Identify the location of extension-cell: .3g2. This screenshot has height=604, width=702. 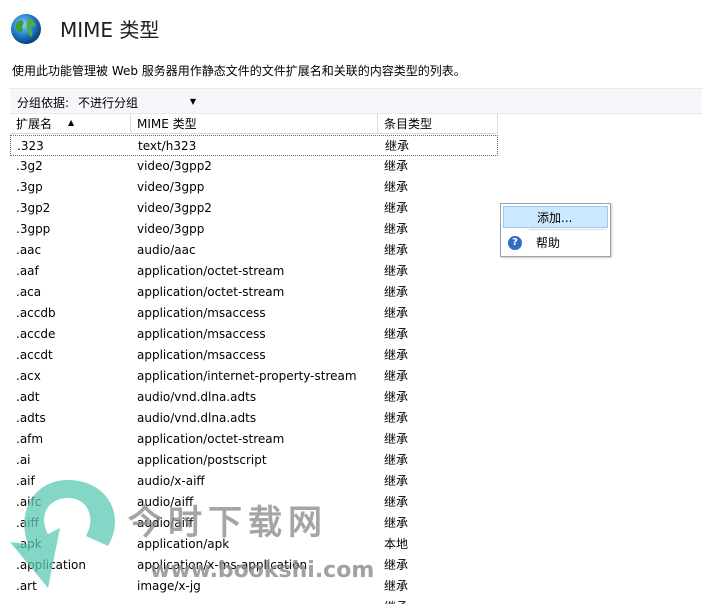
(29, 166).